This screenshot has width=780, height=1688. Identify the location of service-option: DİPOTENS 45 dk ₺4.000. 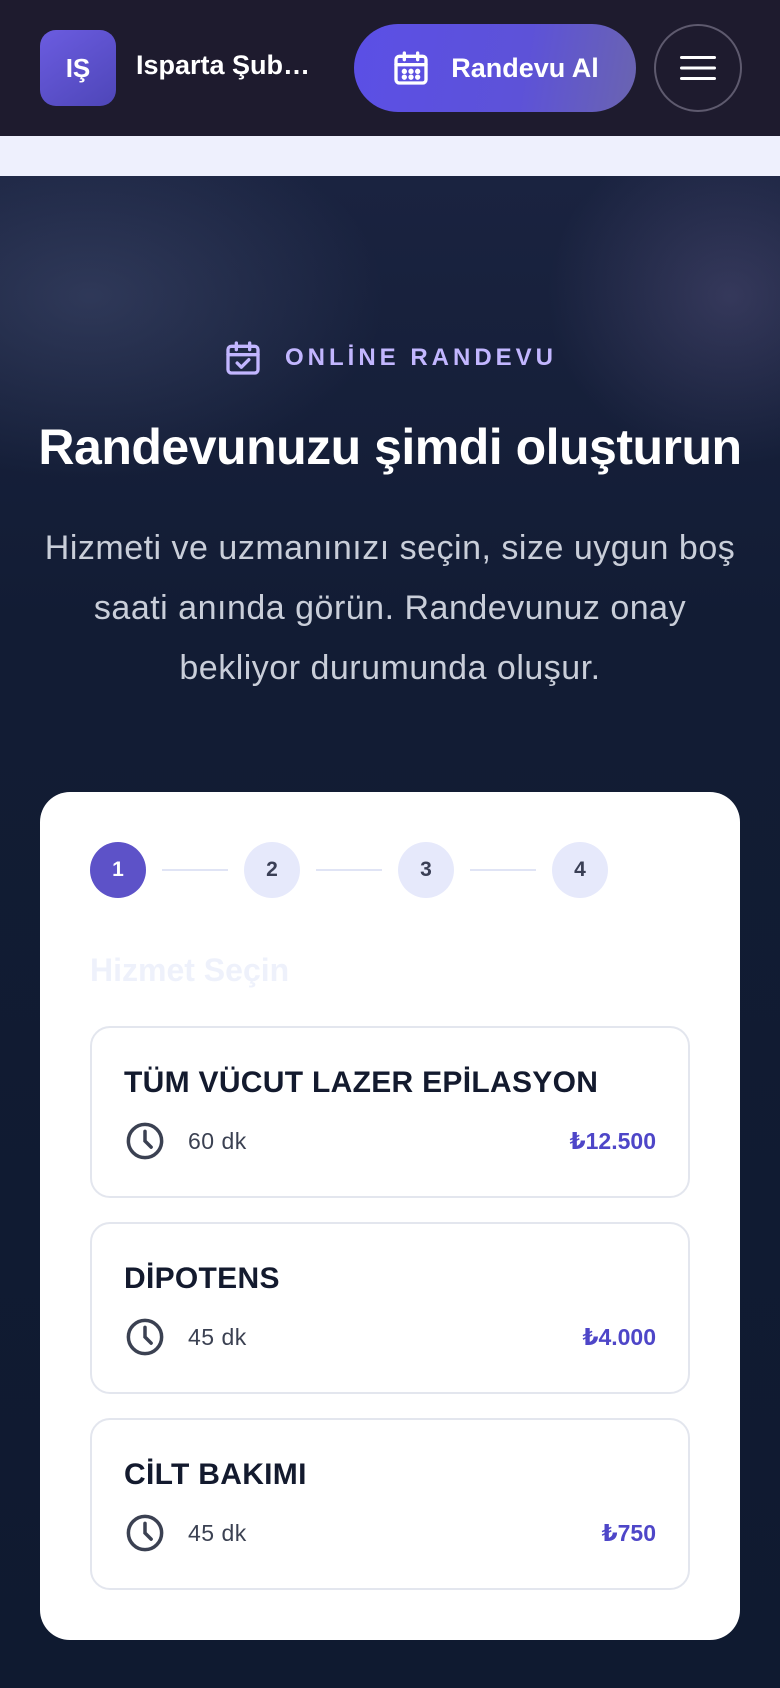
(390, 1308).